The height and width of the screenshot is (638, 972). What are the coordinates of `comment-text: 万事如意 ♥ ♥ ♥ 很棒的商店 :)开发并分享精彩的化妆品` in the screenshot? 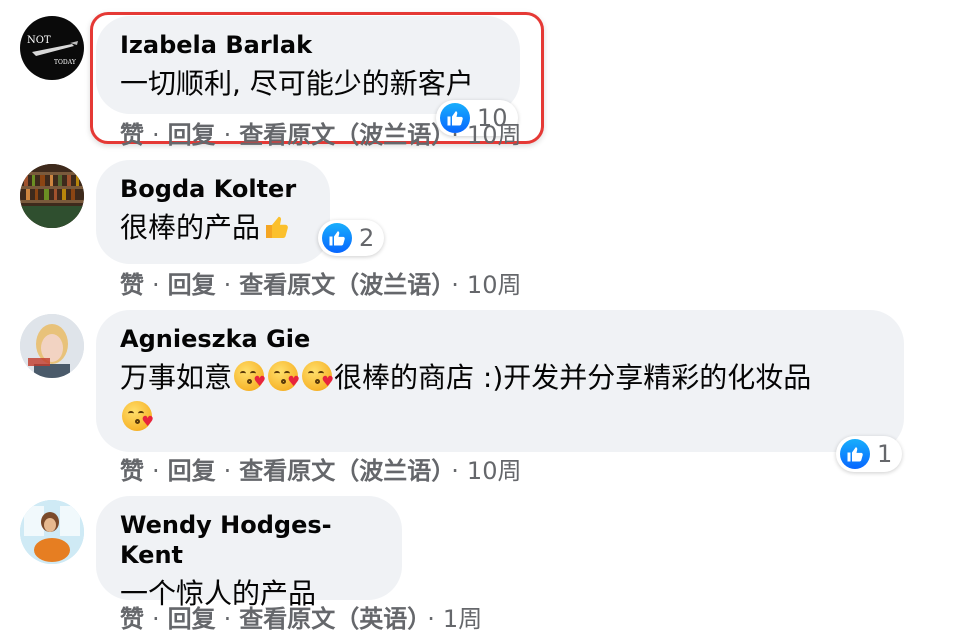 It's located at (500, 378).